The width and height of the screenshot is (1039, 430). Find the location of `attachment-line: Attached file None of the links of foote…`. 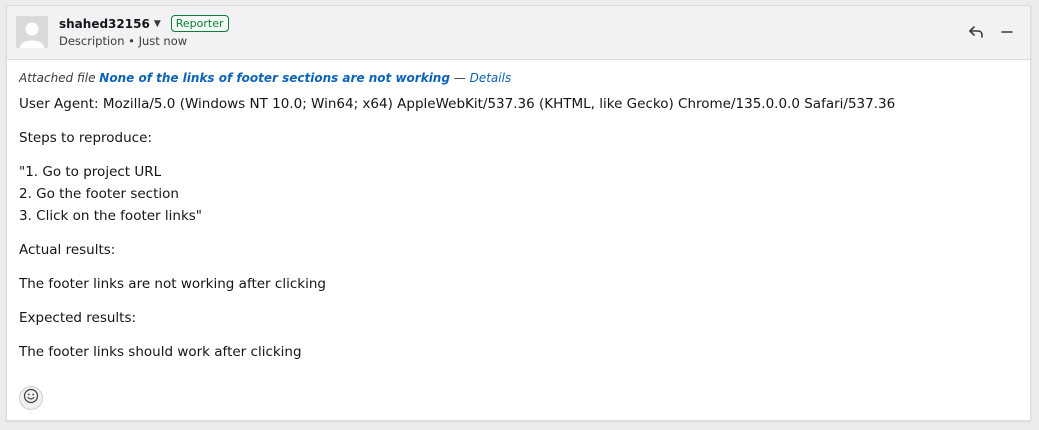

attachment-line: Attached file None of the links of foote… is located at coordinates (518, 78).